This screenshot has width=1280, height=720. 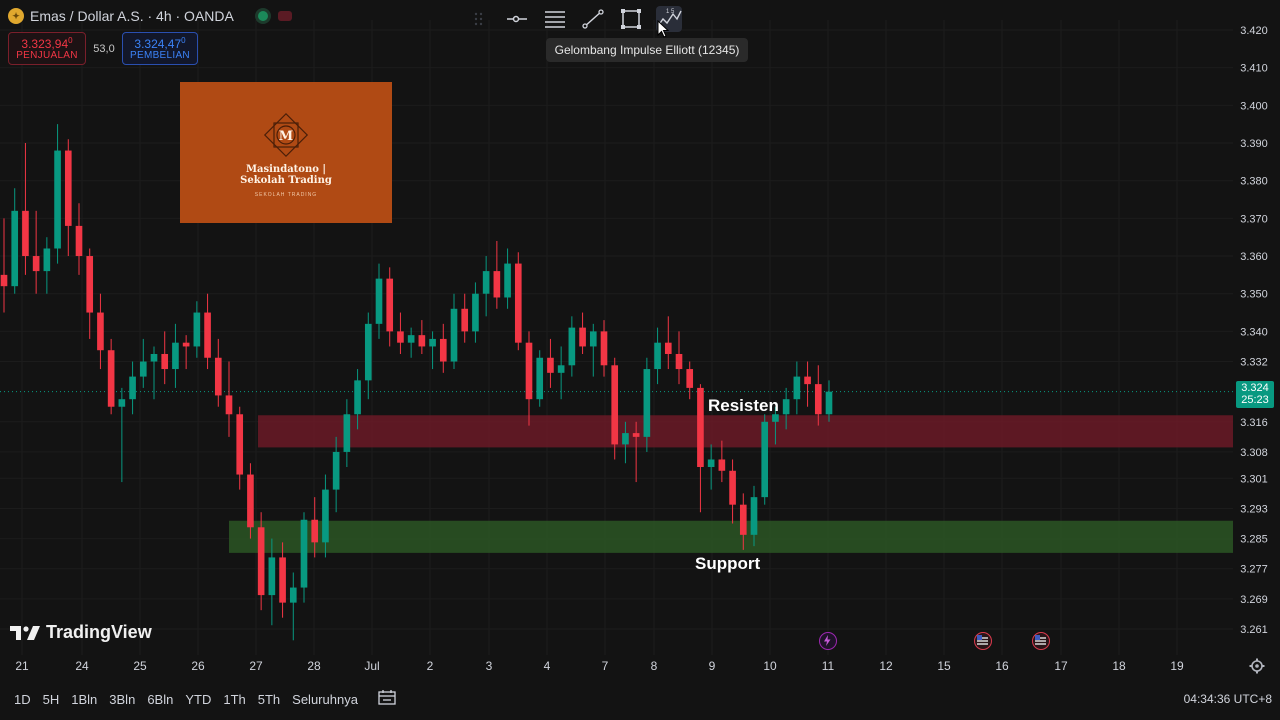 What do you see at coordinates (18, 699) in the screenshot?
I see `range-button: 1D` at bounding box center [18, 699].